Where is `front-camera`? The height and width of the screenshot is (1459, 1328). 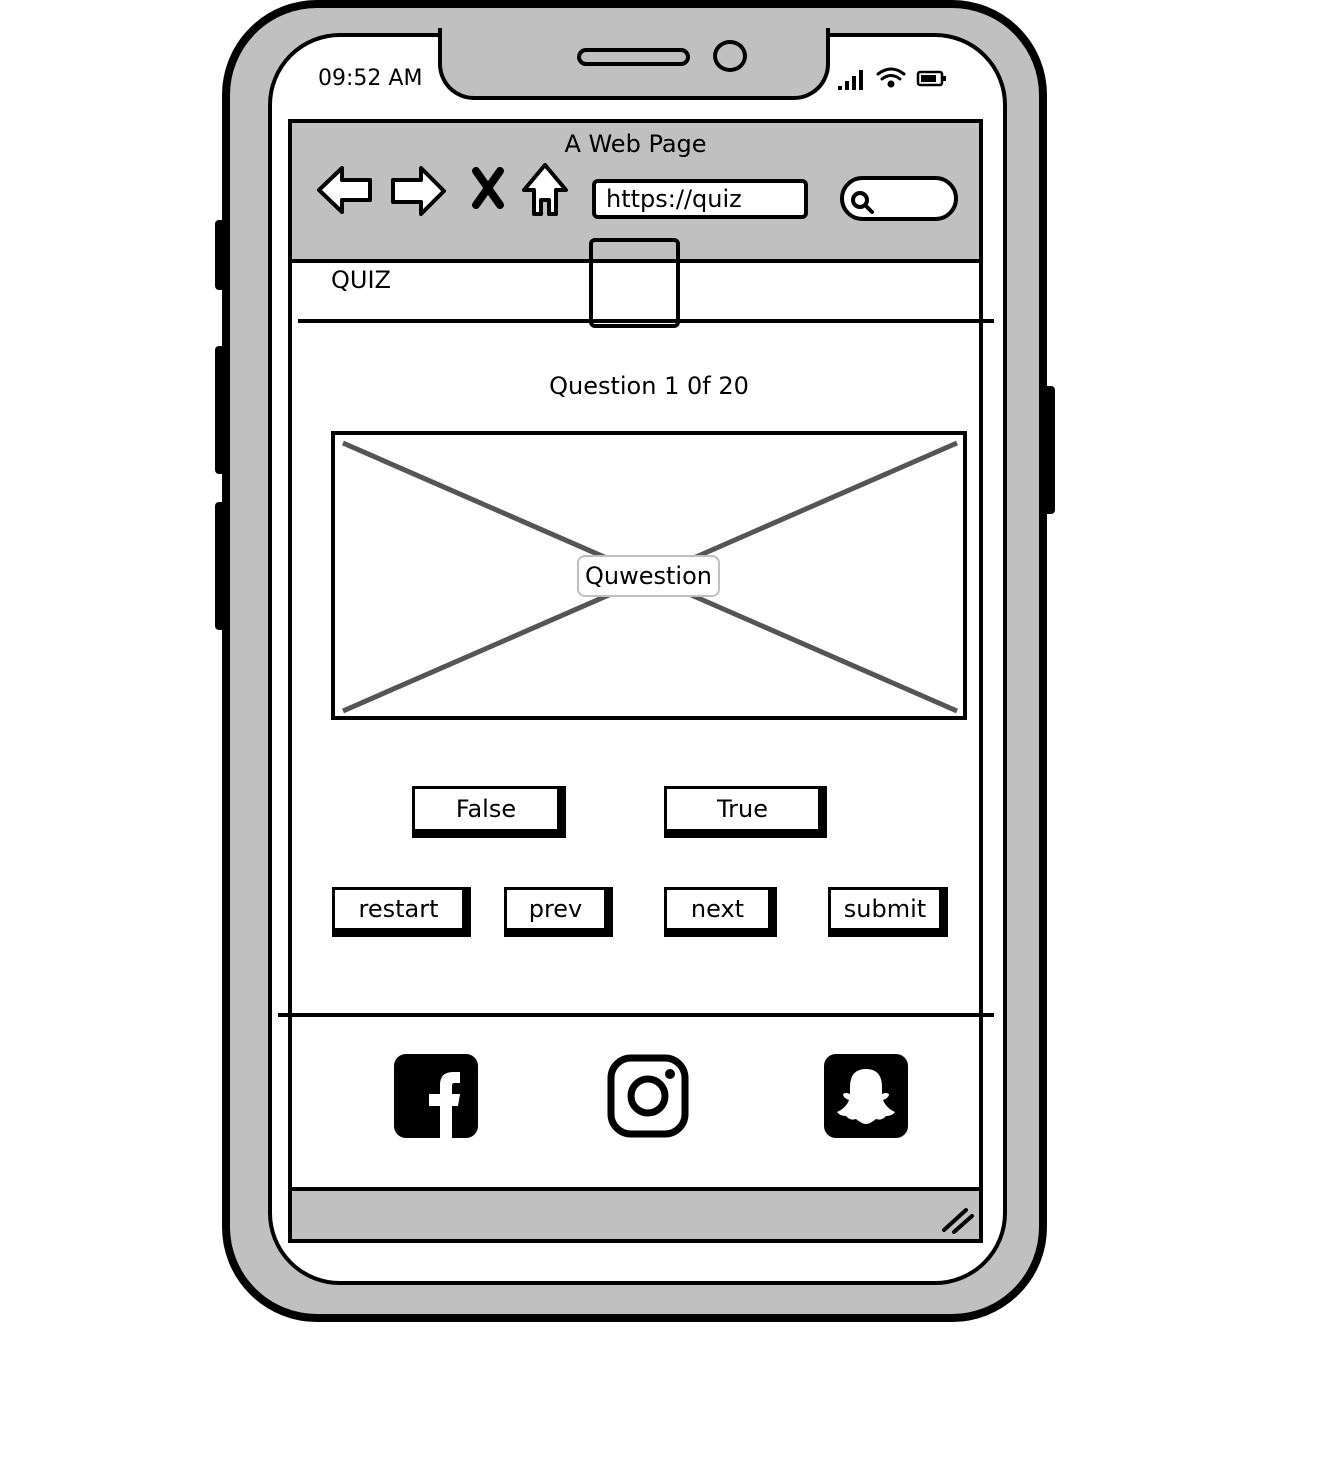
front-camera is located at coordinates (730, 56).